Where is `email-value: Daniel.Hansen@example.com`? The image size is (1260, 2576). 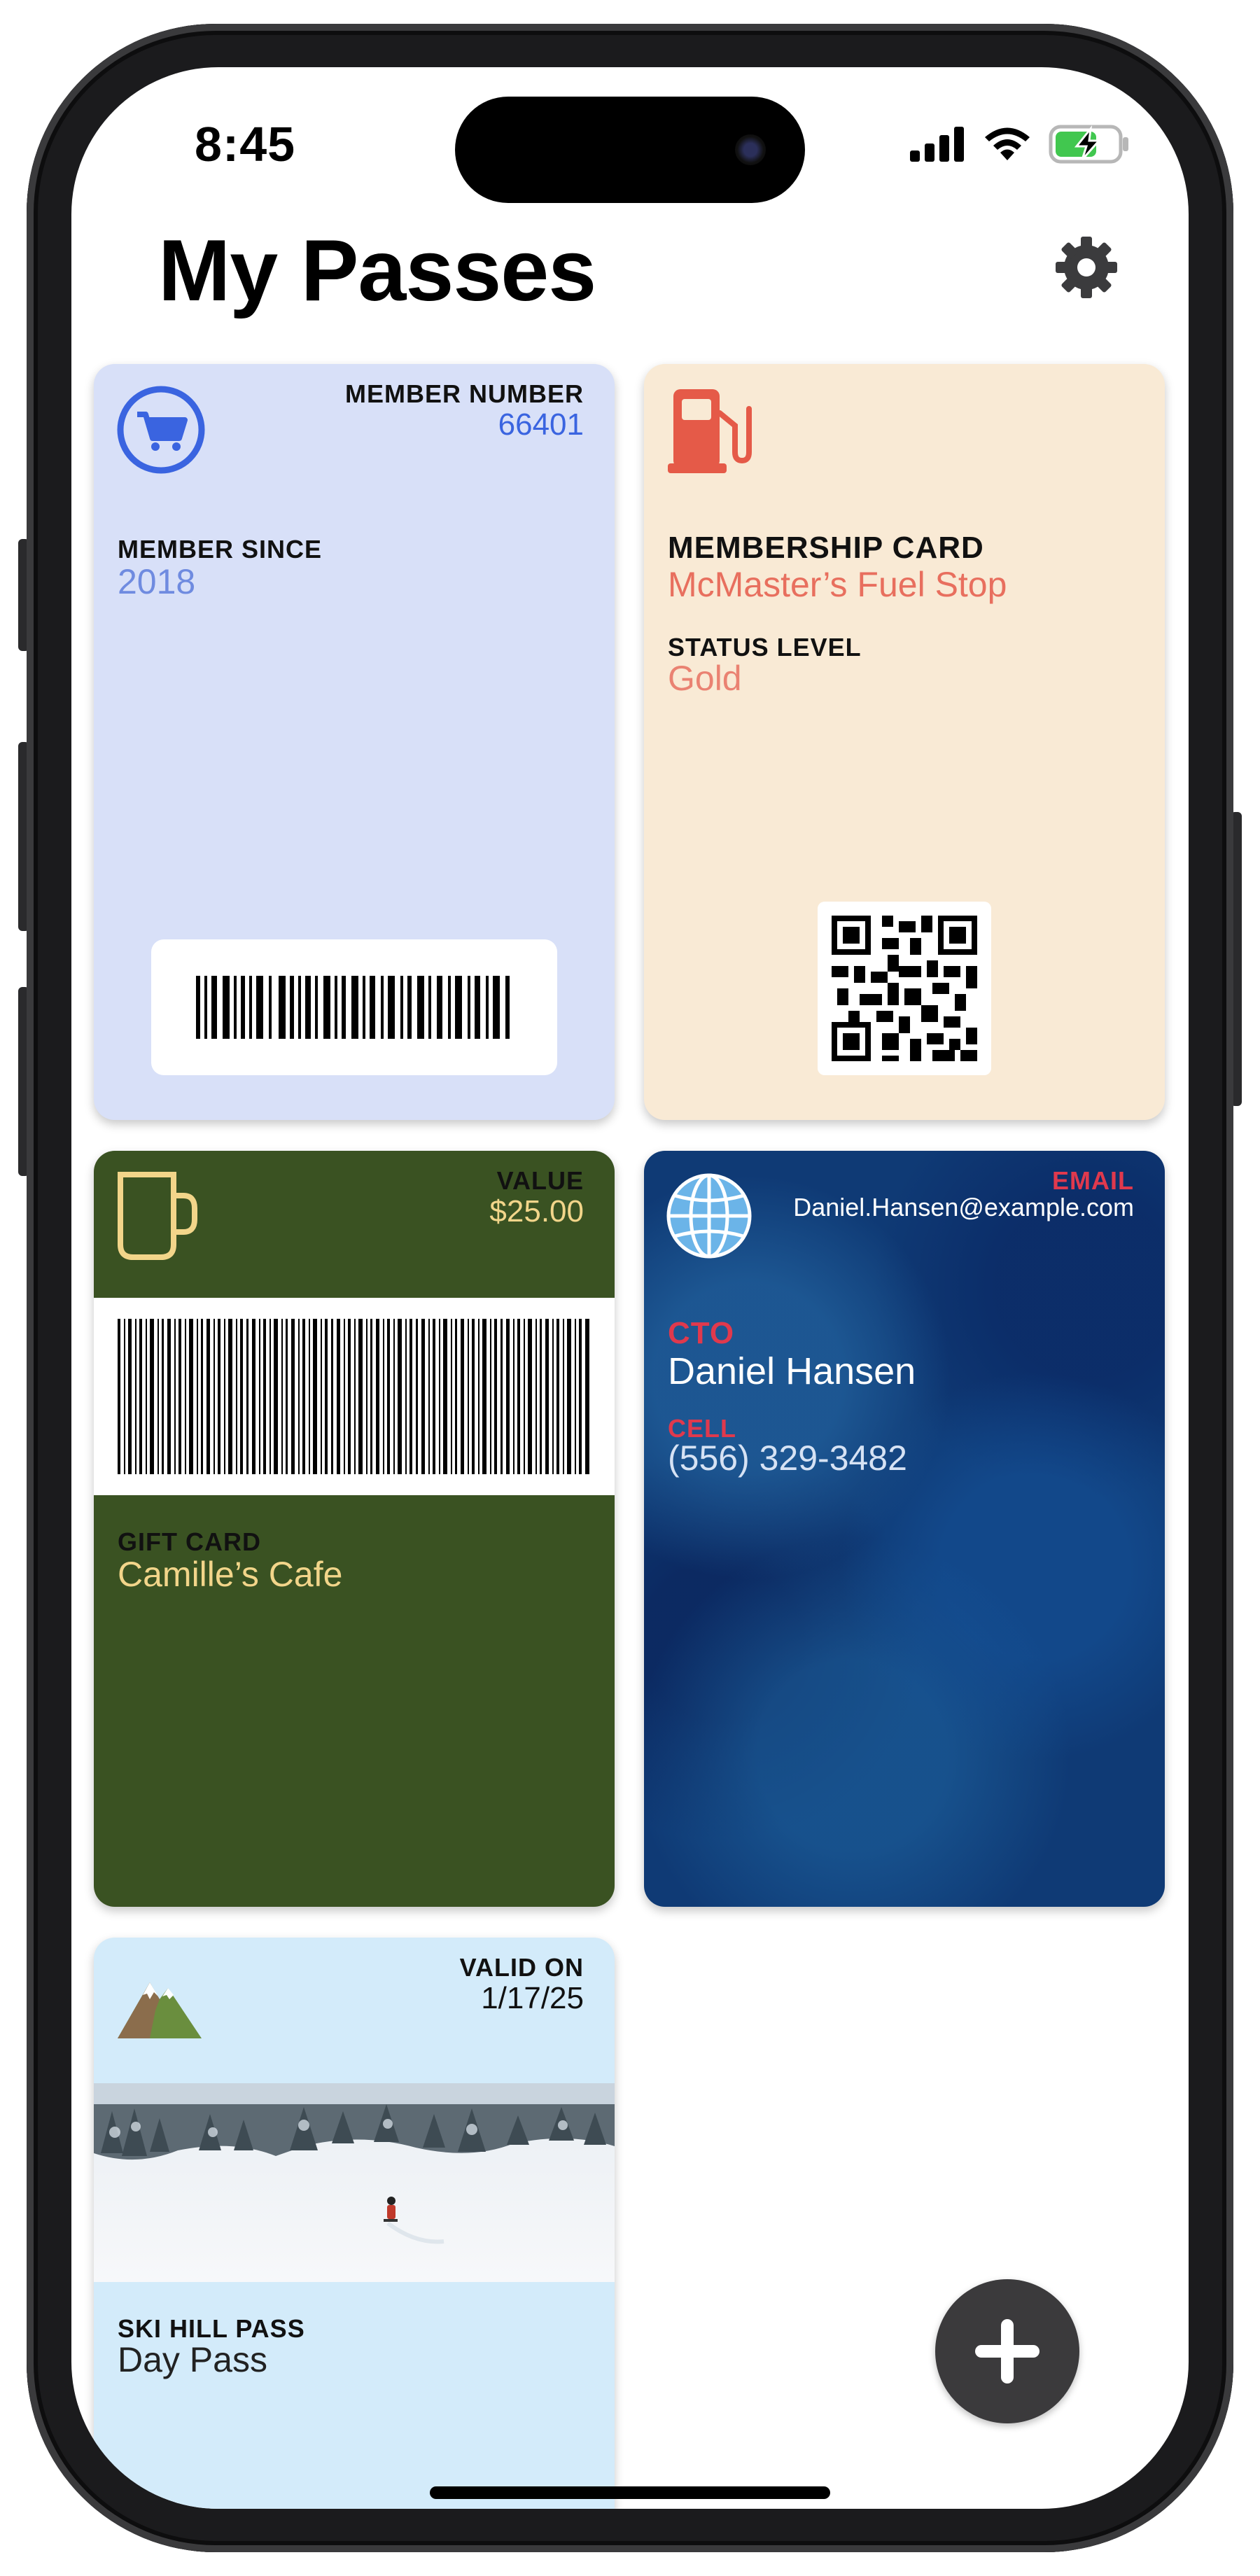 email-value: Daniel.Hansen@example.com is located at coordinates (963, 1207).